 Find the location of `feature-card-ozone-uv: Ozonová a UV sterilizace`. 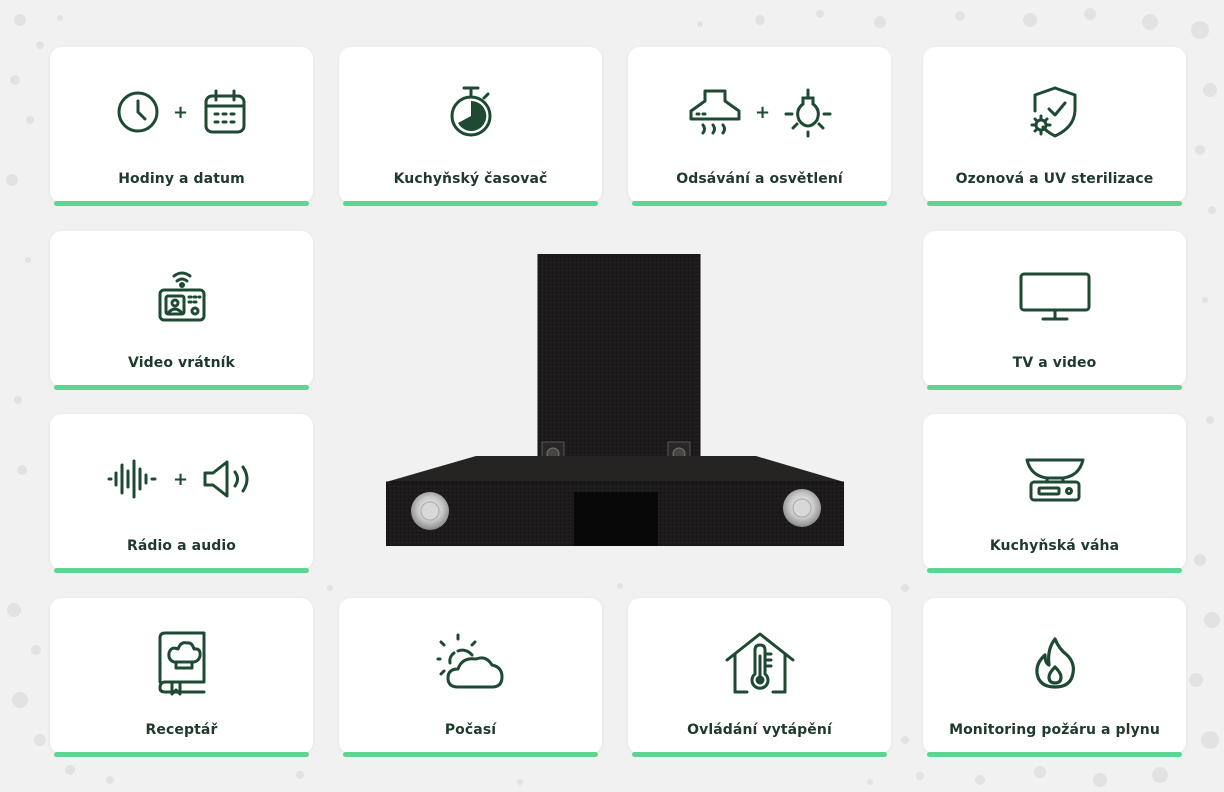

feature-card-ozone-uv: Ozonová a UV sterilizace is located at coordinates (1054, 126).